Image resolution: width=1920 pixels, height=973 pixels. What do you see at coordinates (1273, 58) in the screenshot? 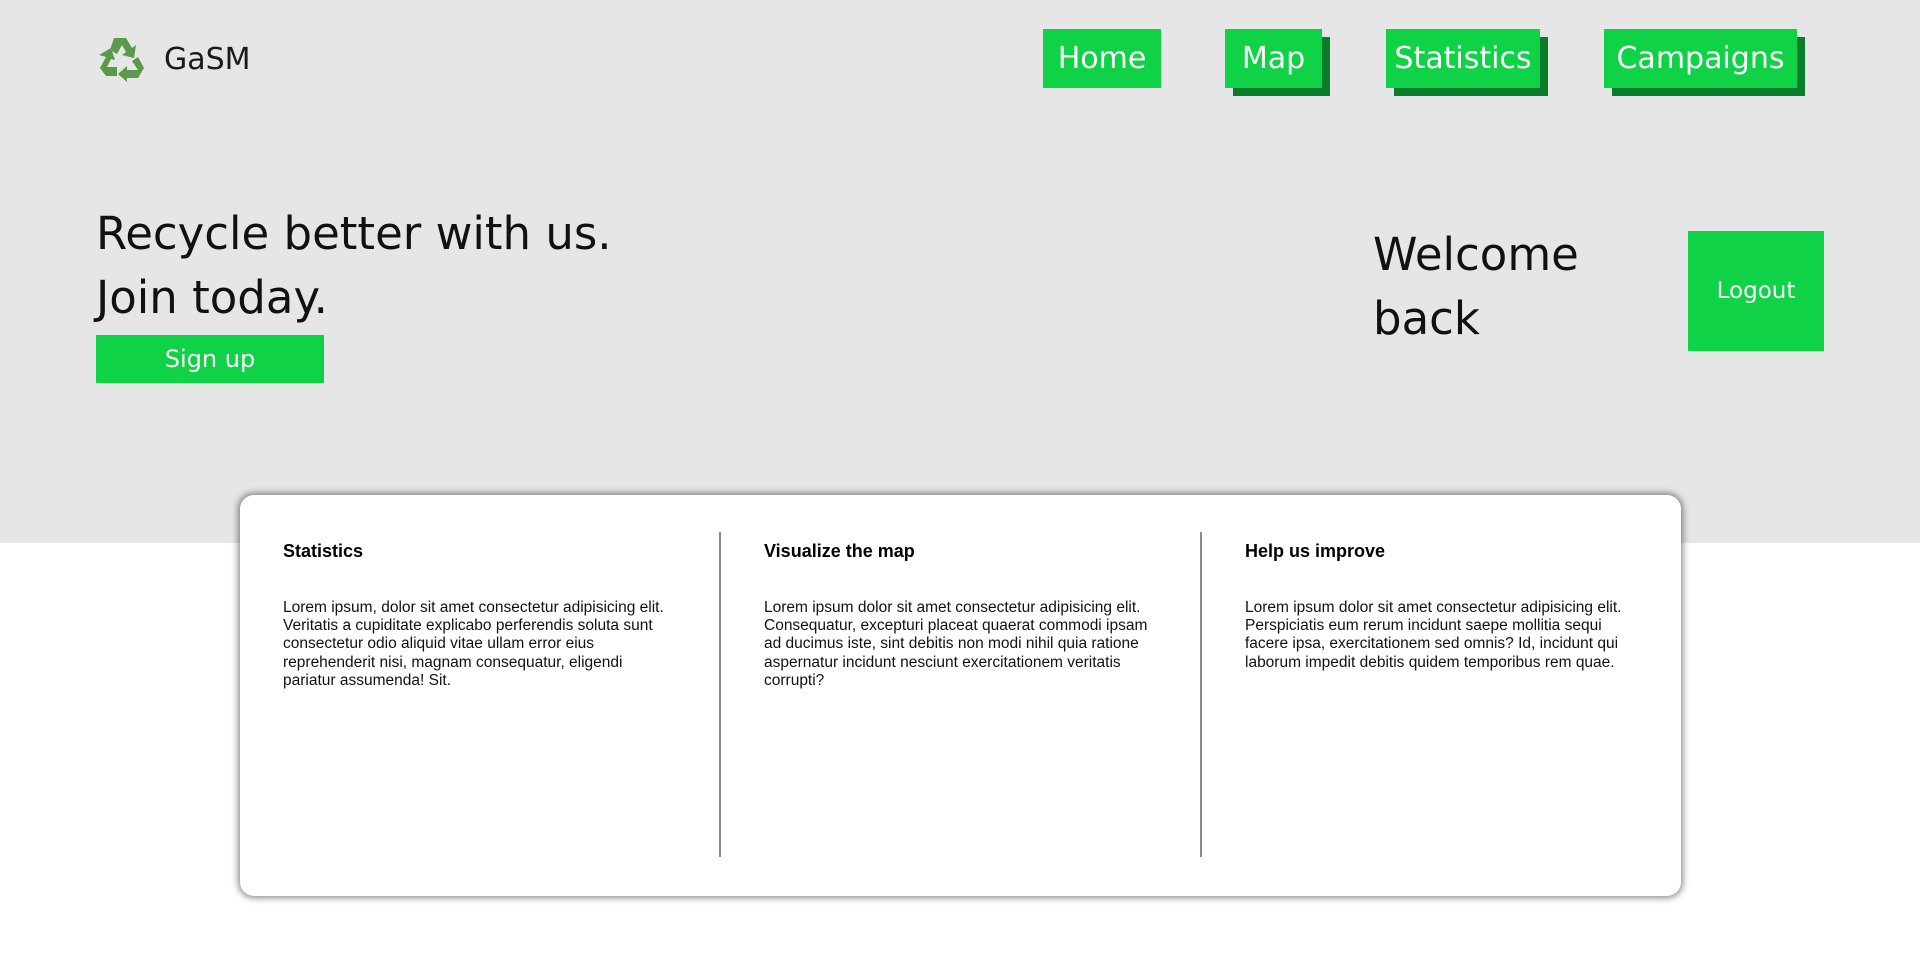
I see `nav-map-button: Map` at bounding box center [1273, 58].